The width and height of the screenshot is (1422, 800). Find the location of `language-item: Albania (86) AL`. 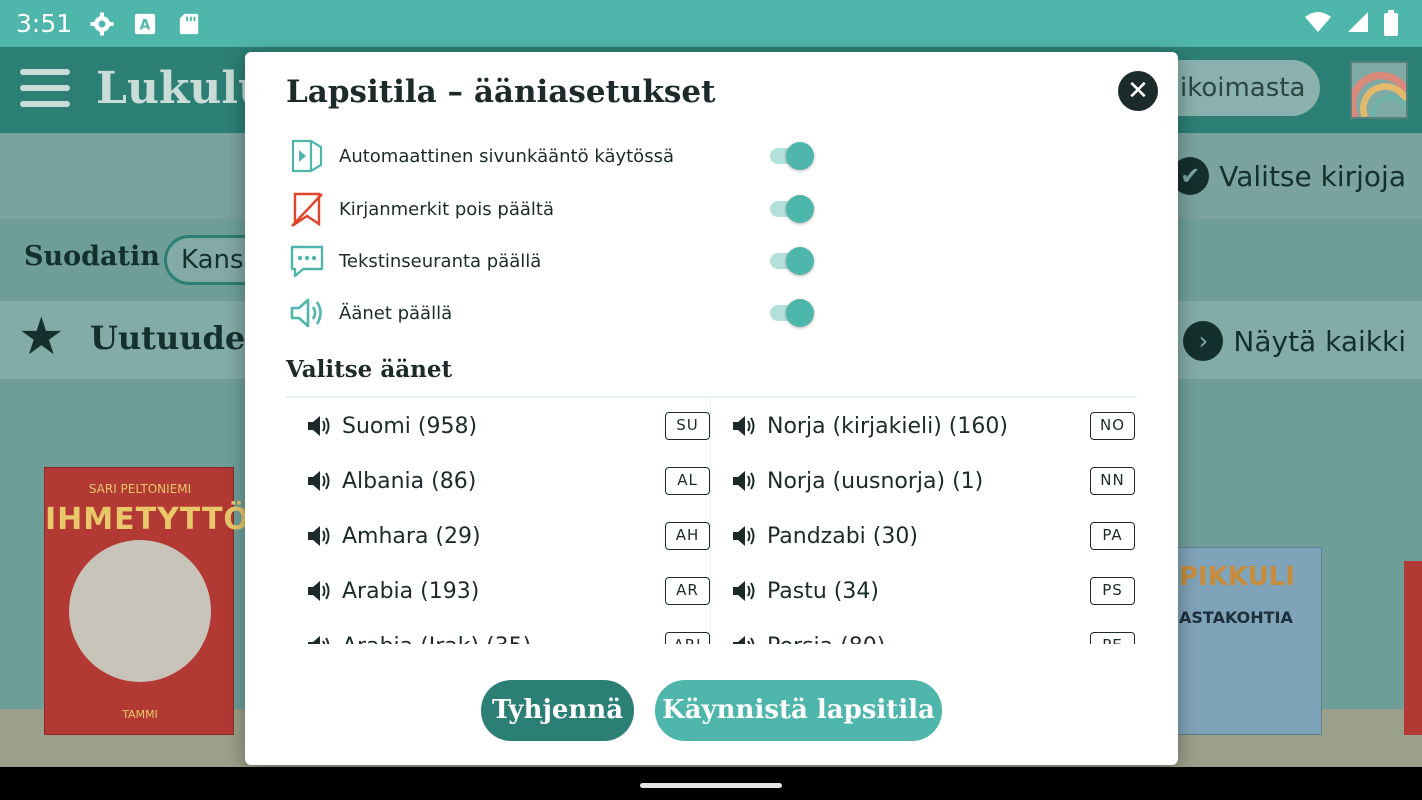

language-item: Albania (86) AL is located at coordinates (508, 481).